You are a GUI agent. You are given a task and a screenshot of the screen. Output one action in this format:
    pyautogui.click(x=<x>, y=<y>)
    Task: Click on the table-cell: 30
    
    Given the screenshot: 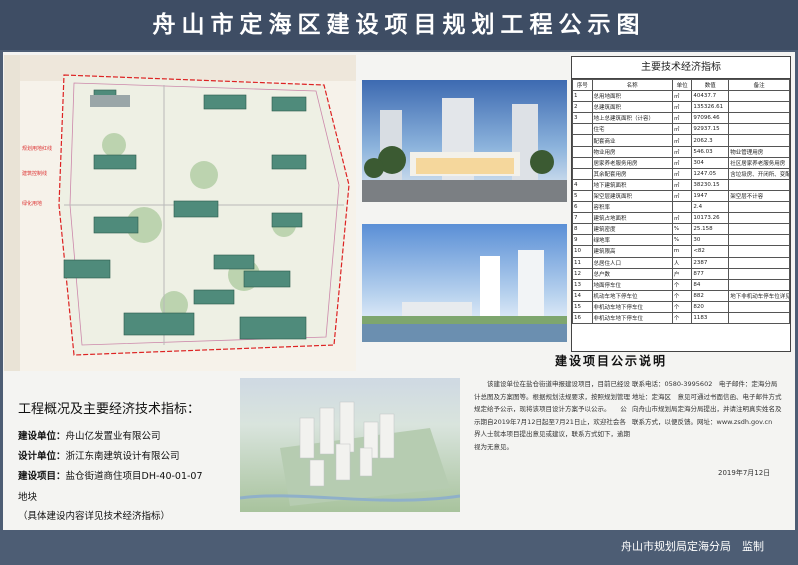 What is the action you would take?
    pyautogui.click(x=710, y=240)
    